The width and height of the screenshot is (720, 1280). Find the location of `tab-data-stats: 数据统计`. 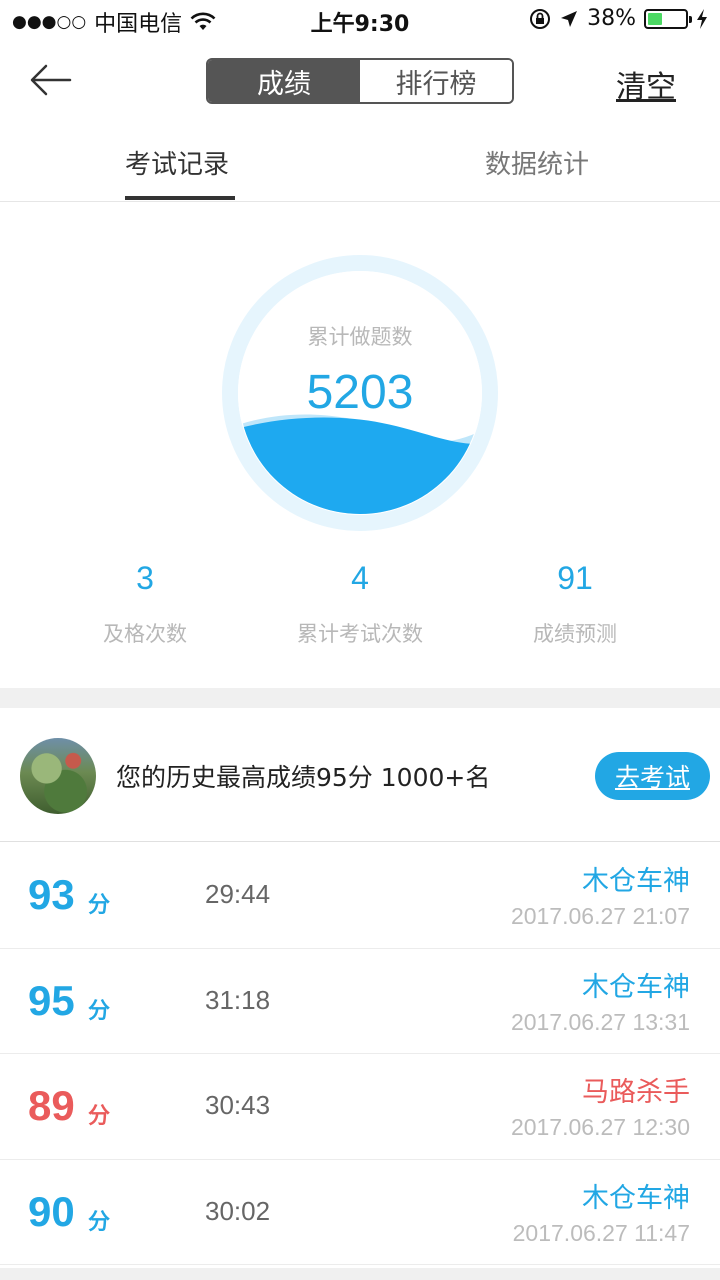

tab-data-stats: 数据统计 is located at coordinates (537, 162).